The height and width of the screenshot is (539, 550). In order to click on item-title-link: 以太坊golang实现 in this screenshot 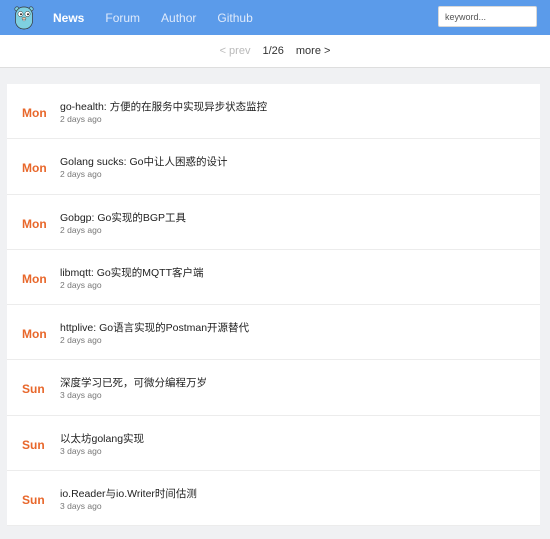, I will do `click(102, 438)`.